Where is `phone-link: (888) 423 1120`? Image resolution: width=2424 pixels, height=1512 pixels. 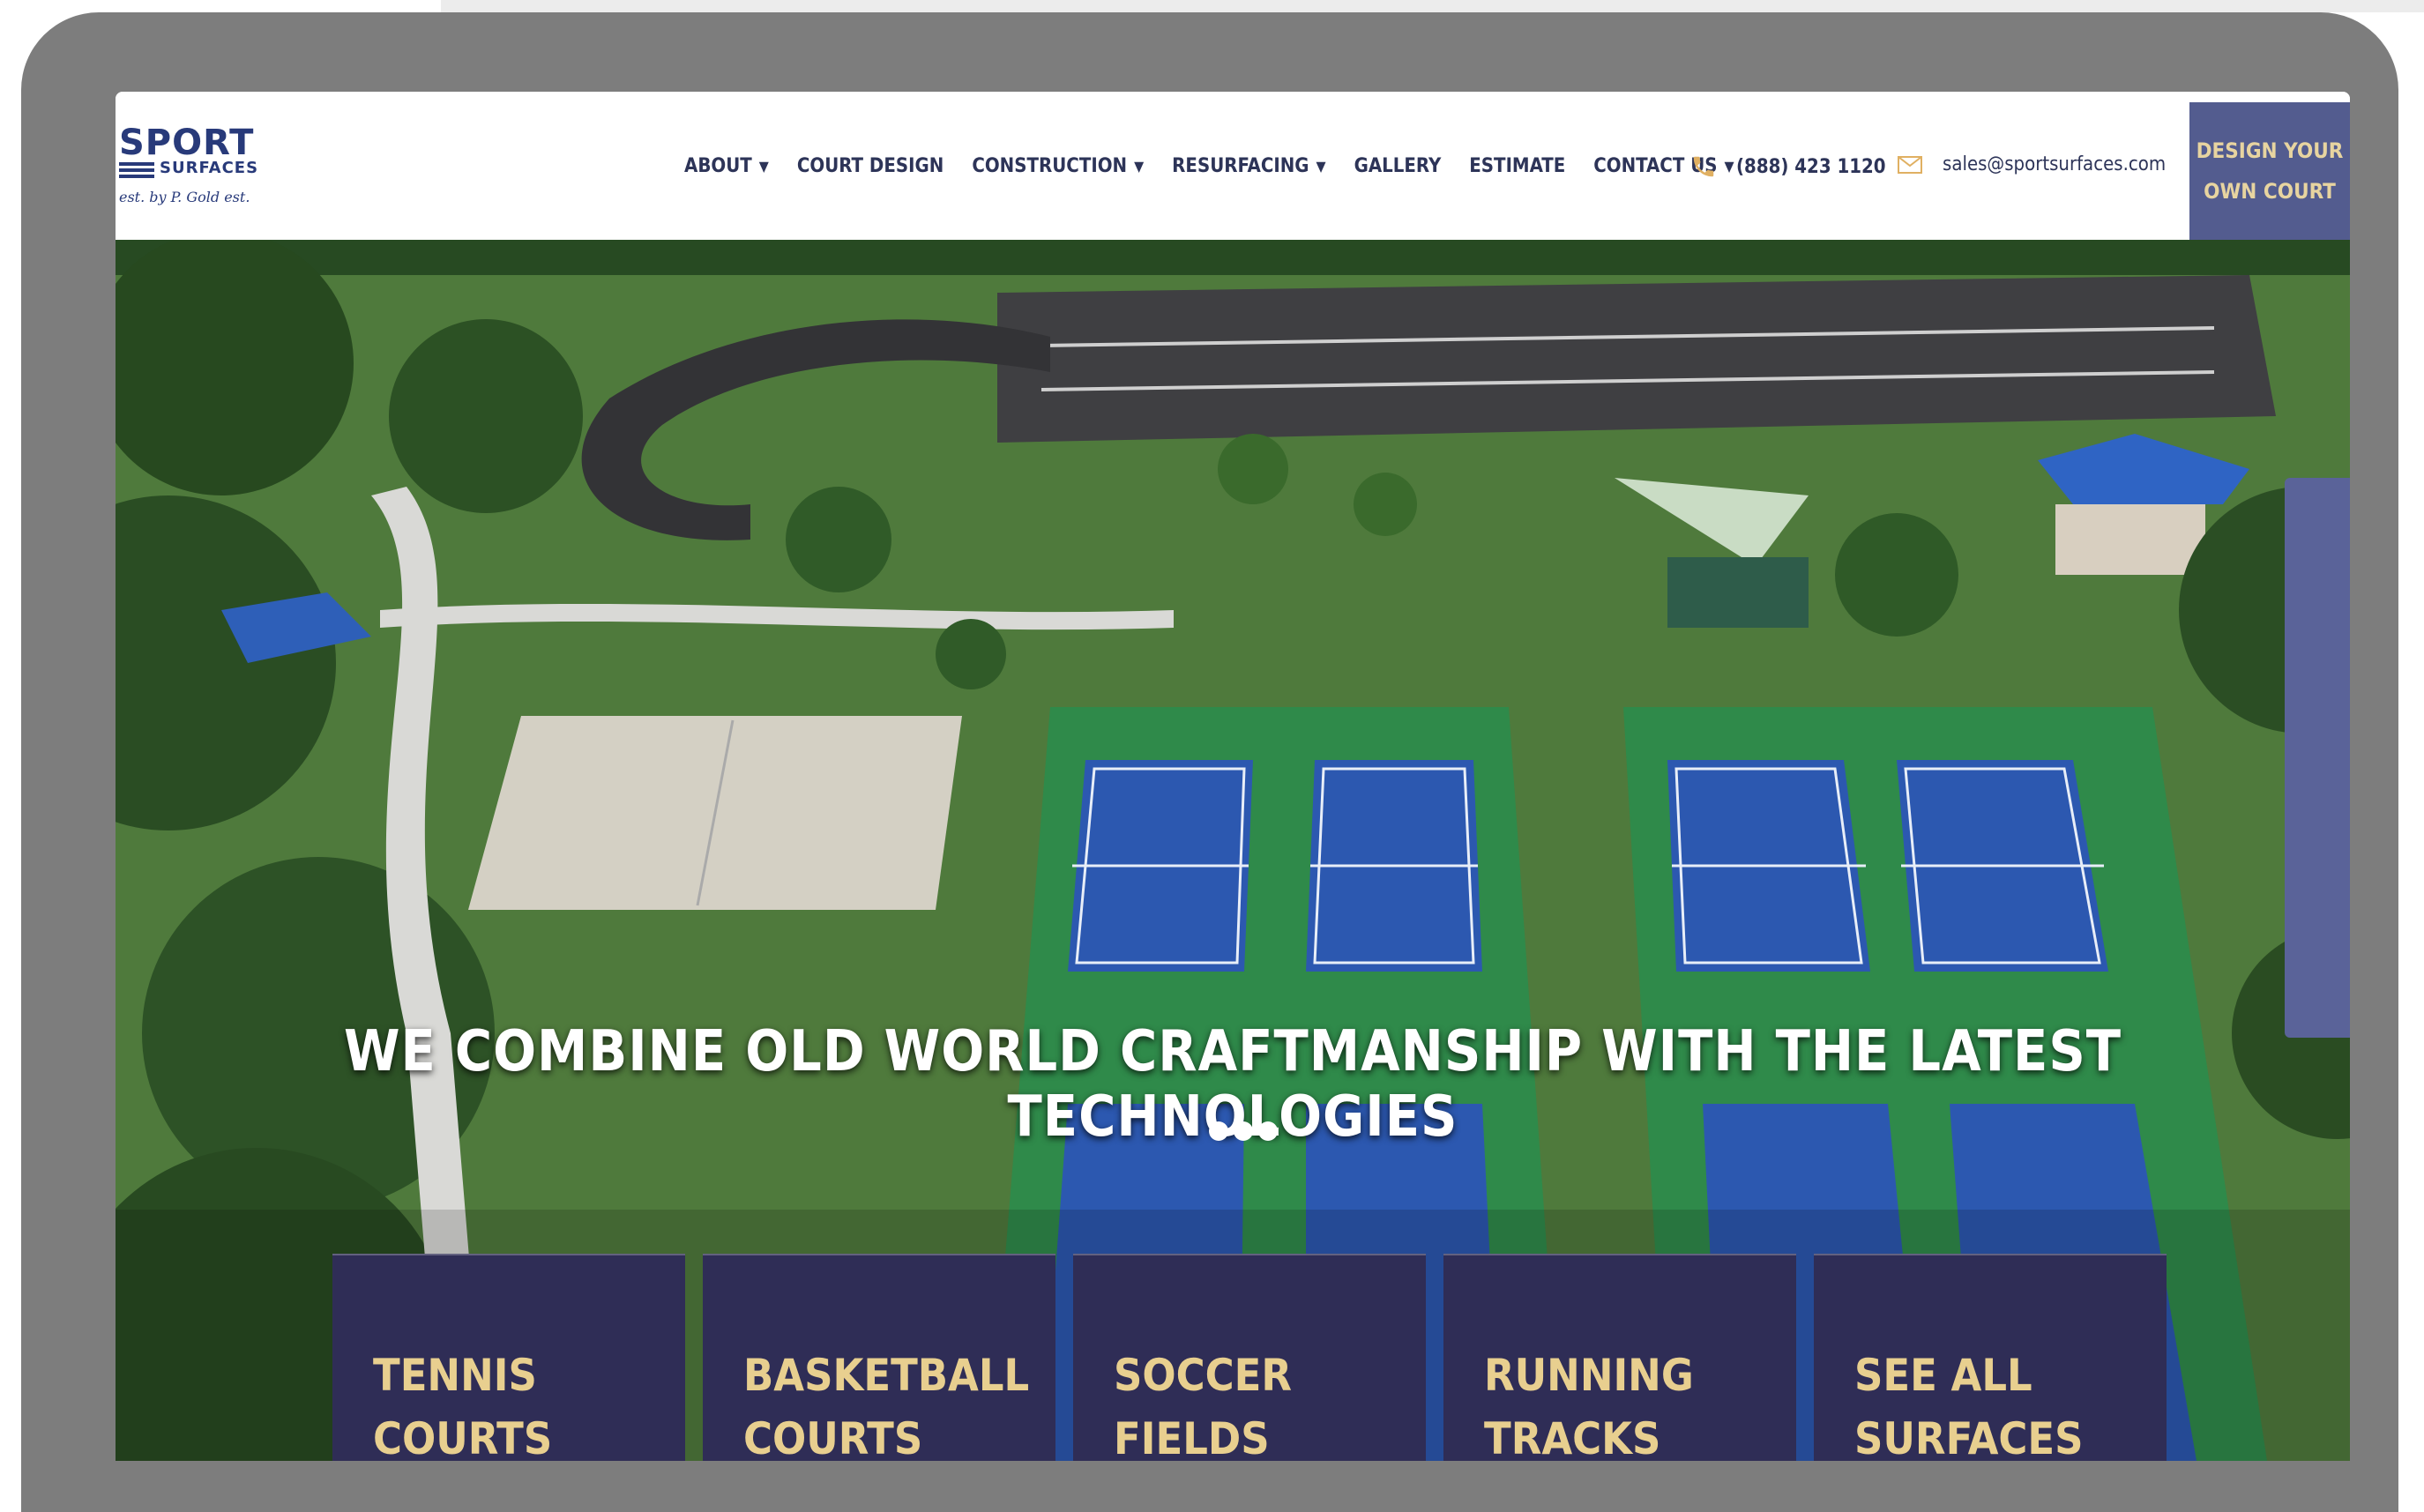 phone-link: (888) 423 1120 is located at coordinates (1788, 167).